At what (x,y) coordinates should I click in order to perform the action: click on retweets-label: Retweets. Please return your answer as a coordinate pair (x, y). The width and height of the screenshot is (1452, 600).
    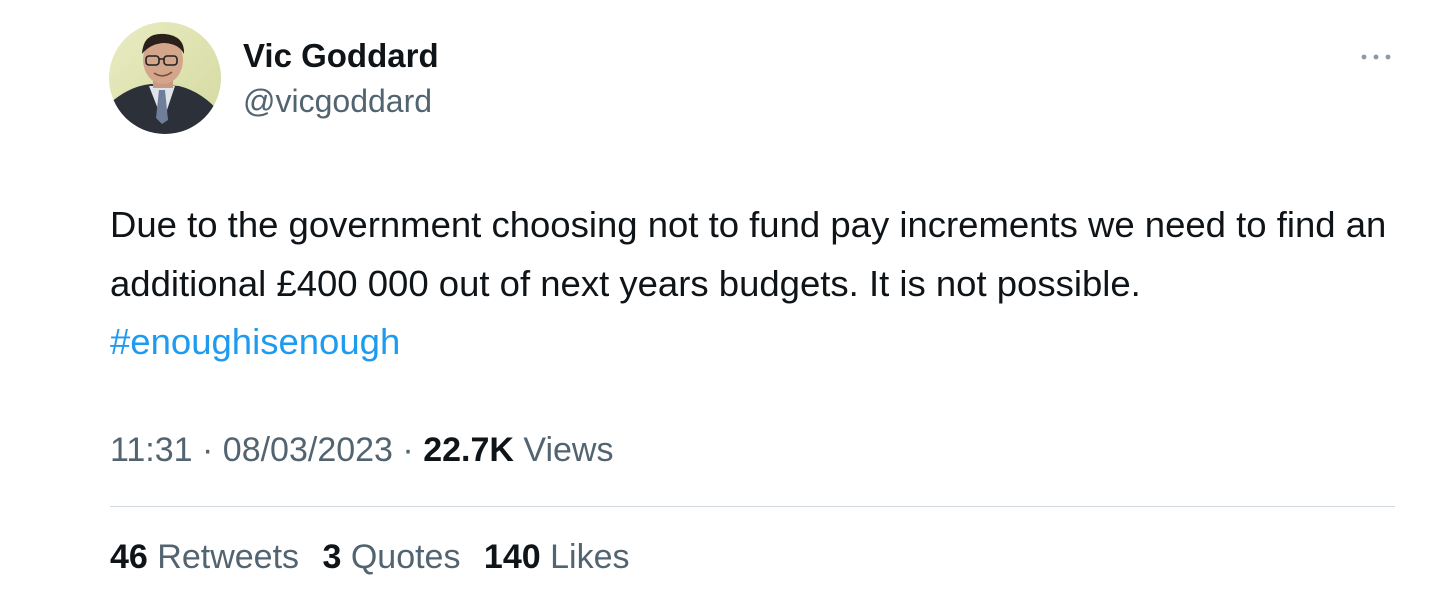
    Looking at the image, I should click on (228, 557).